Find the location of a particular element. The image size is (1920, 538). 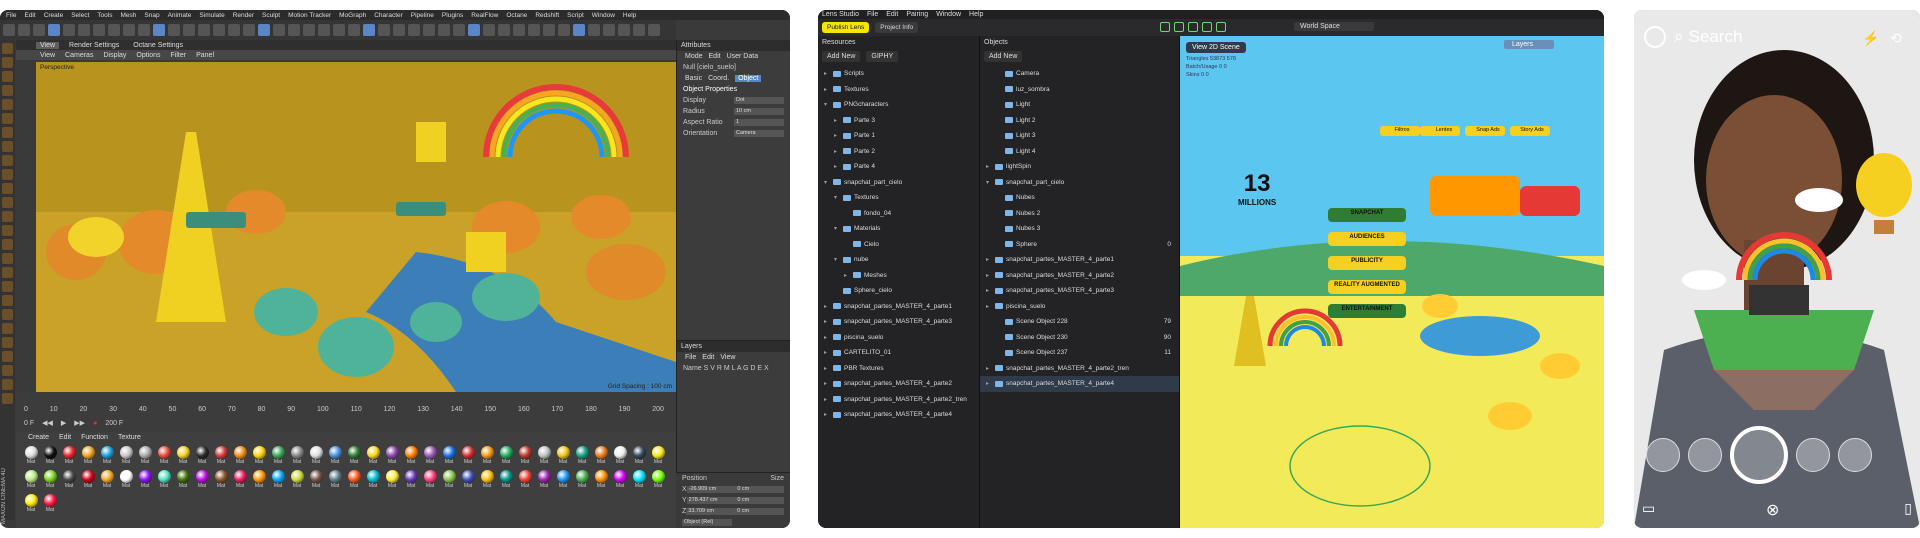

publish-lens-button: Publish Lens is located at coordinates (846, 27).